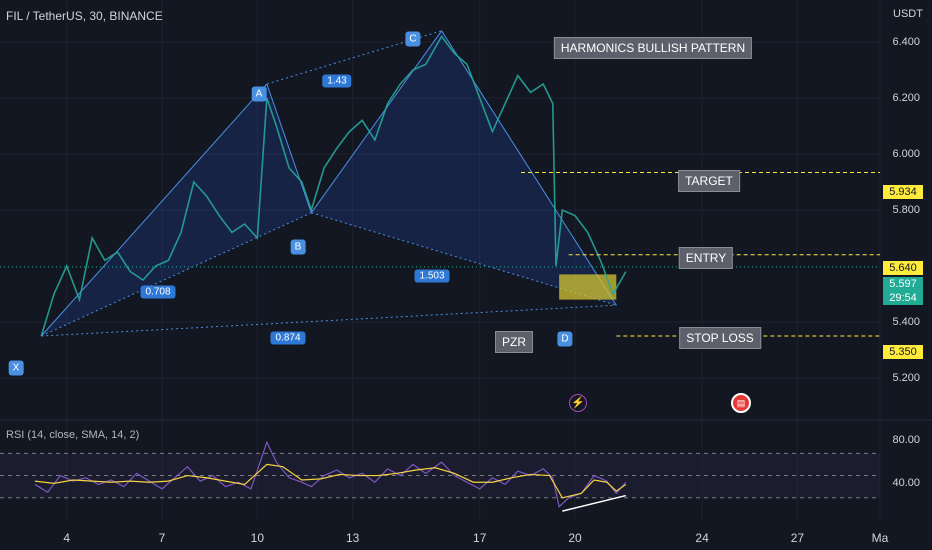  Describe the element at coordinates (16, 368) in the screenshot. I see `point-x-label: X` at that location.